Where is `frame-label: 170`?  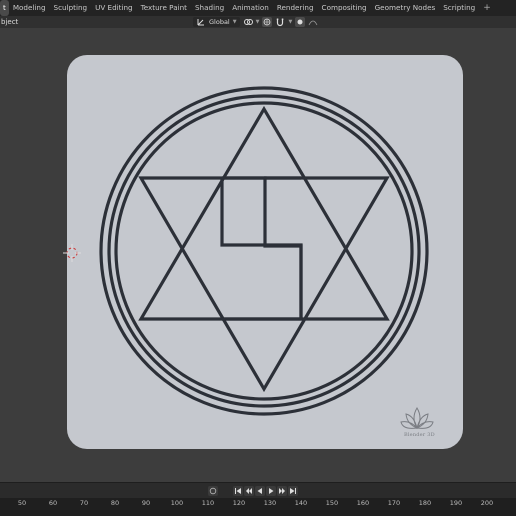
frame-label: 170 is located at coordinates (394, 503).